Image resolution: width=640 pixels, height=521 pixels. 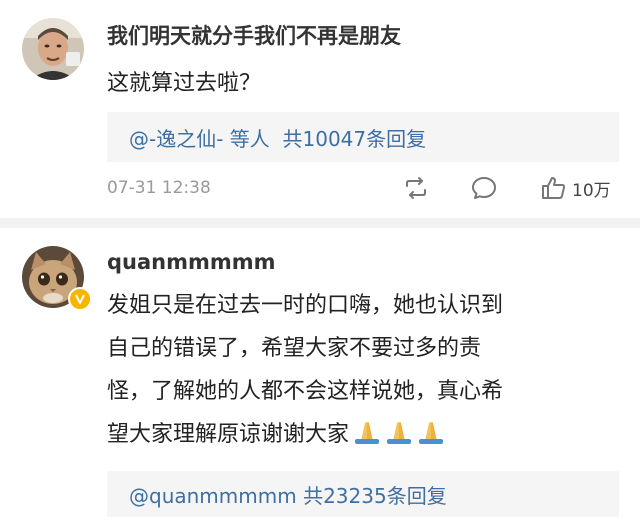 I want to click on reply-summary: @quanmmmmm 共23235条回复, so click(x=363, y=494).